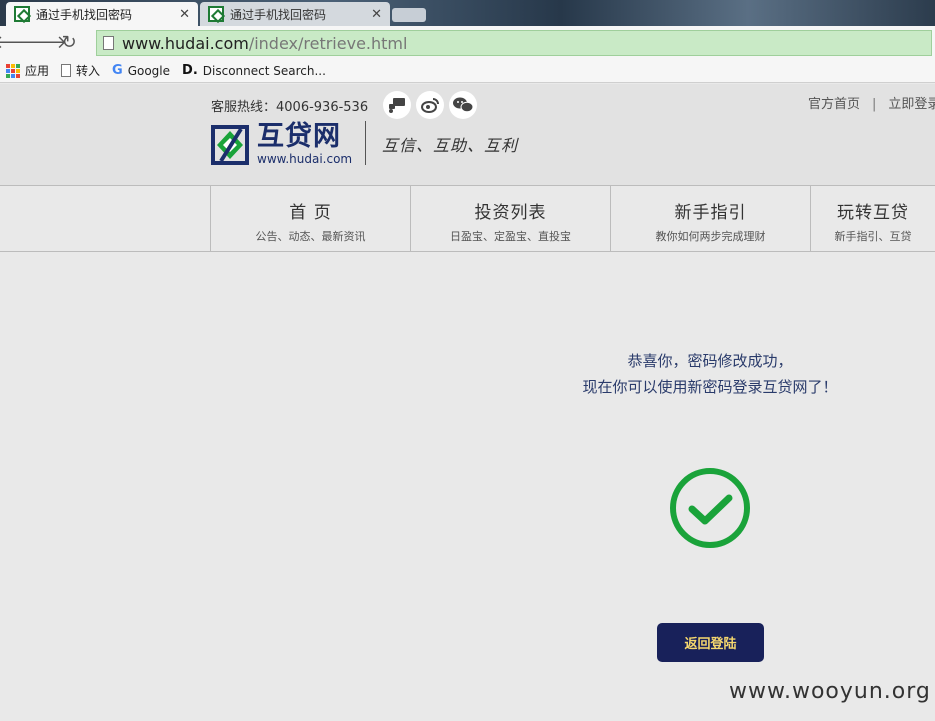 The height and width of the screenshot is (721, 935). Describe the element at coordinates (149, 70) in the screenshot. I see `bookmark-label: Google` at that location.